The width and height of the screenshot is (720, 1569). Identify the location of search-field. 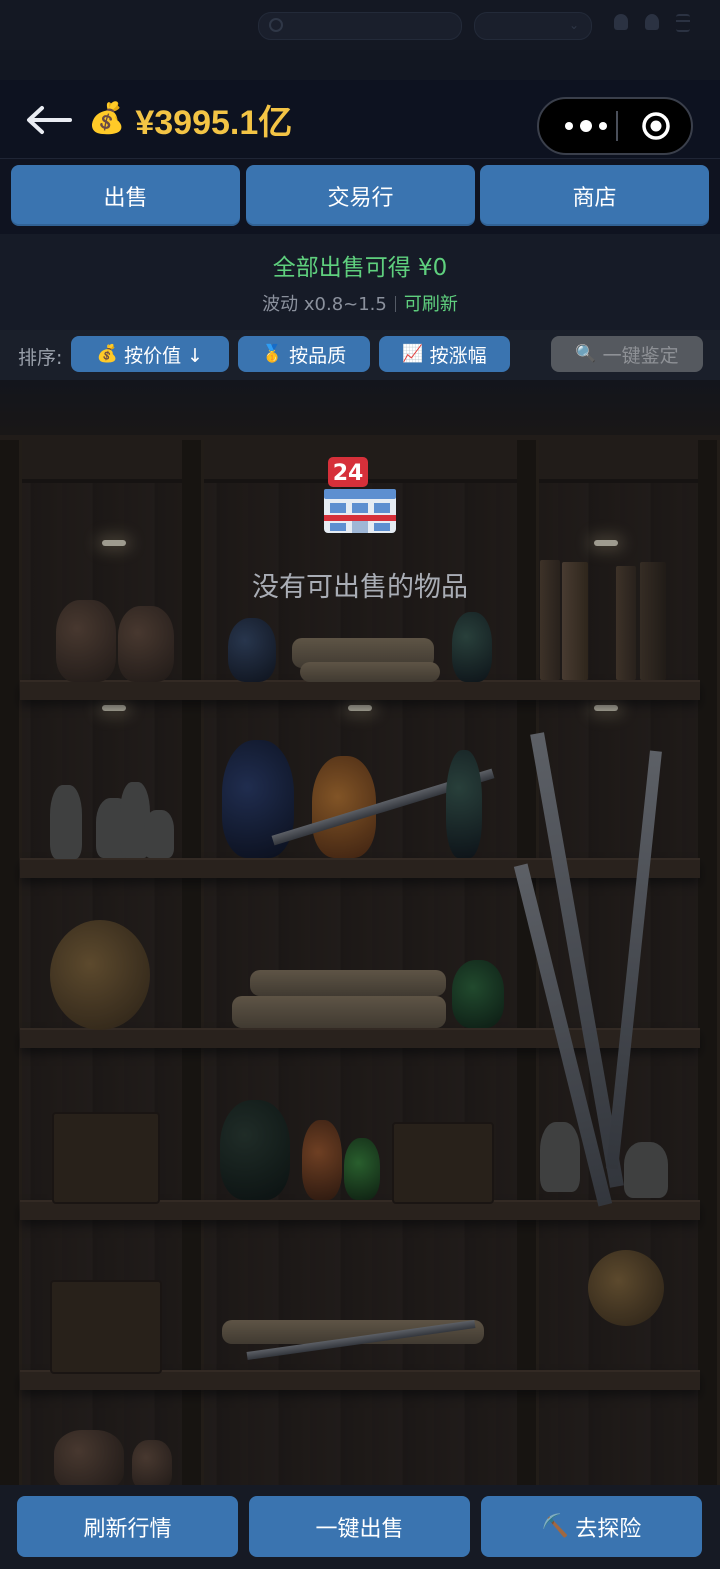
(360, 26).